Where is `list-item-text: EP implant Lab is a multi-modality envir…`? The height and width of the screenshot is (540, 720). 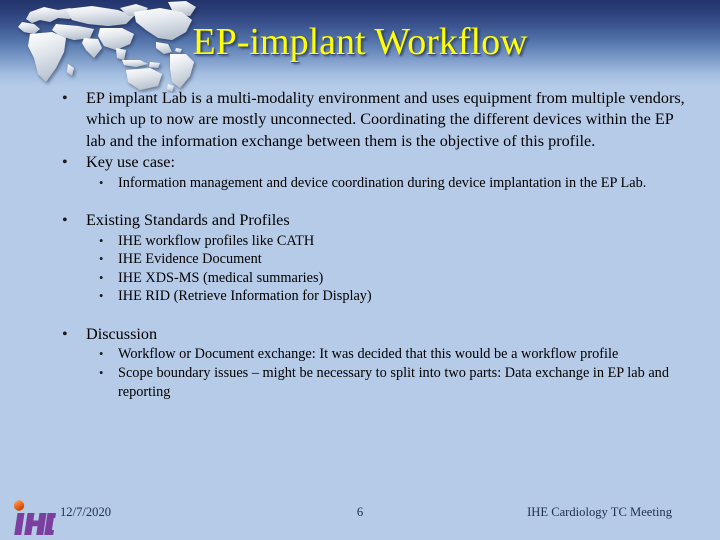
list-item-text: EP implant Lab is a multi-modality envir… is located at coordinates (385, 119).